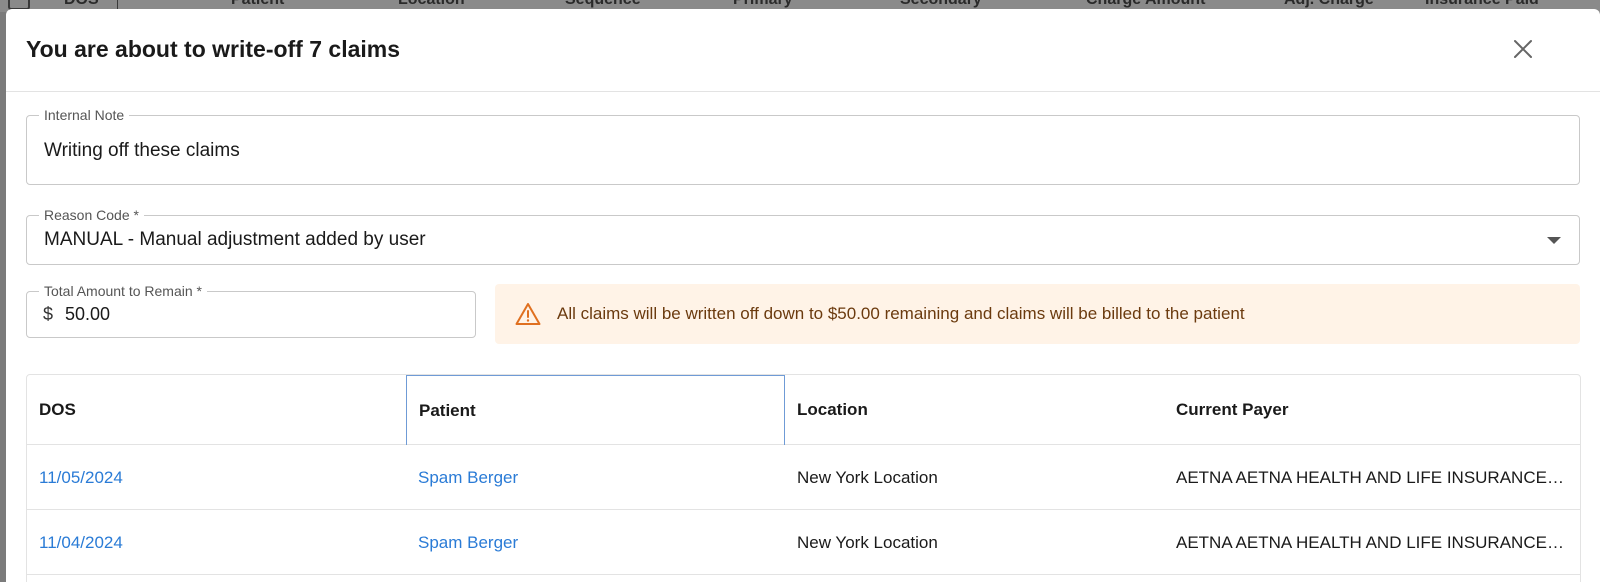  I want to click on reason-code-label: Reason Code *, so click(91, 215).